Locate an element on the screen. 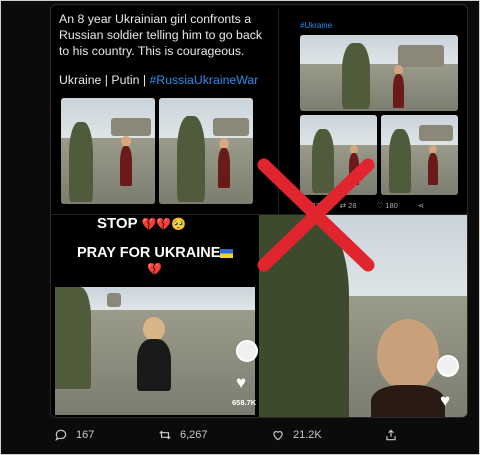 This screenshot has height=455, width=480. retweet-count: 6,267 is located at coordinates (194, 435).